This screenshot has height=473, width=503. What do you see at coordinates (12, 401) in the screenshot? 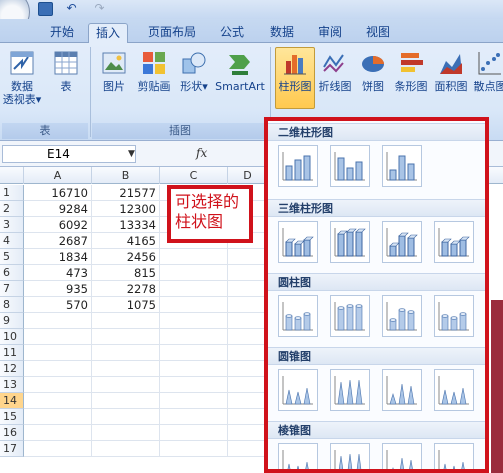
I see `row-header: 14` at bounding box center [12, 401].